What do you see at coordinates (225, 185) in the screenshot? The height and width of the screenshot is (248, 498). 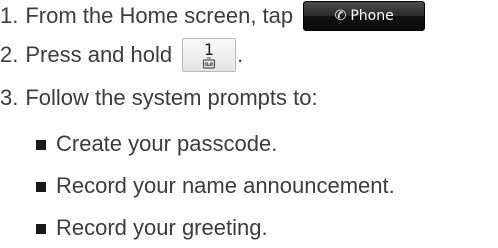 I see `sub-step-text: Record your name announcement.` at bounding box center [225, 185].